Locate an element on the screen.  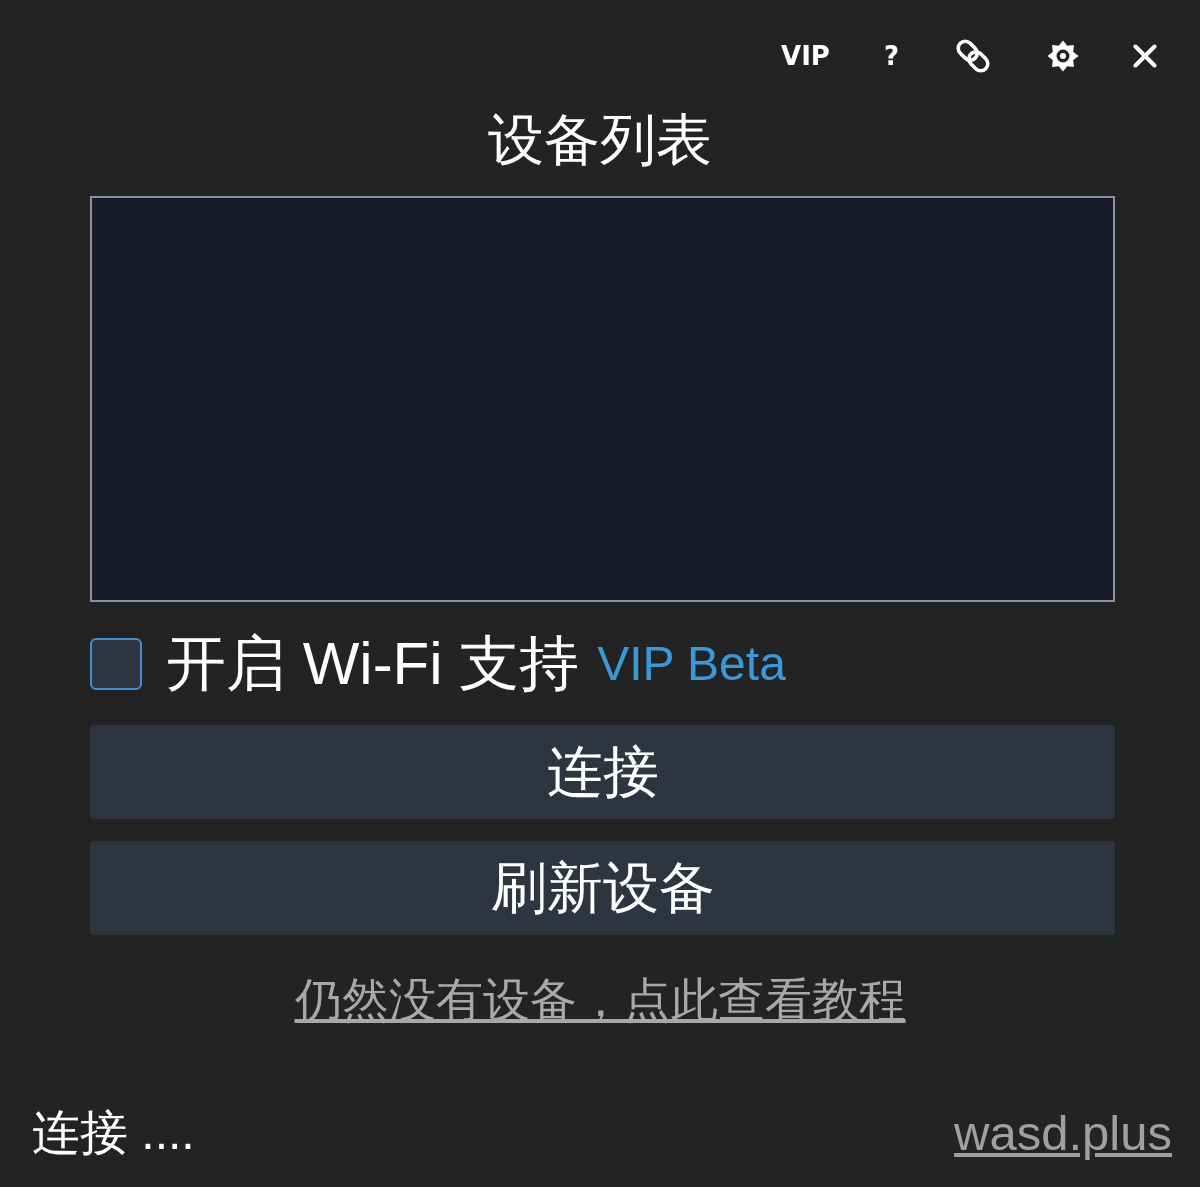
close-button is located at coordinates (1145, 56).